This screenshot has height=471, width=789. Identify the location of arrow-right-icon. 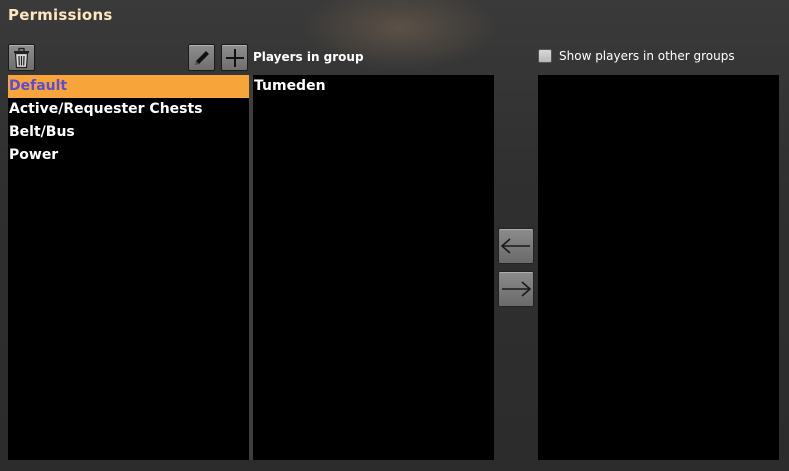
(517, 289).